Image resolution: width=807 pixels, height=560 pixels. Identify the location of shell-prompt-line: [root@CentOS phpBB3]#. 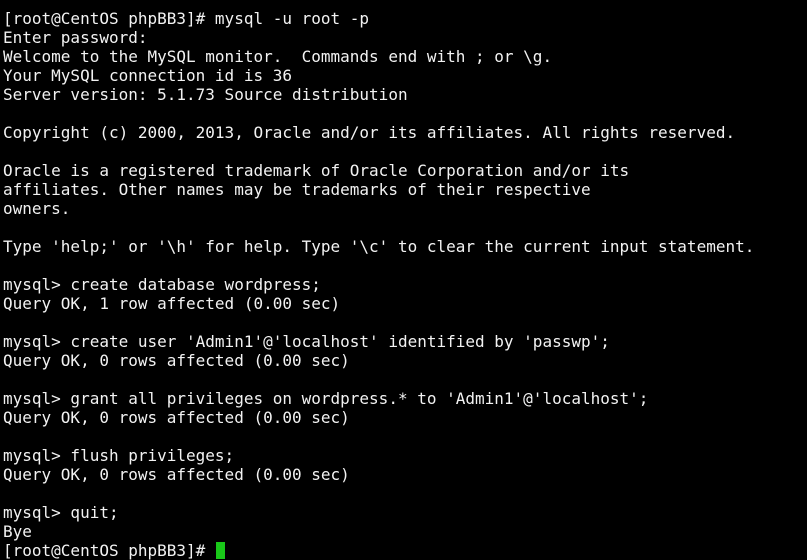
(405, 550).